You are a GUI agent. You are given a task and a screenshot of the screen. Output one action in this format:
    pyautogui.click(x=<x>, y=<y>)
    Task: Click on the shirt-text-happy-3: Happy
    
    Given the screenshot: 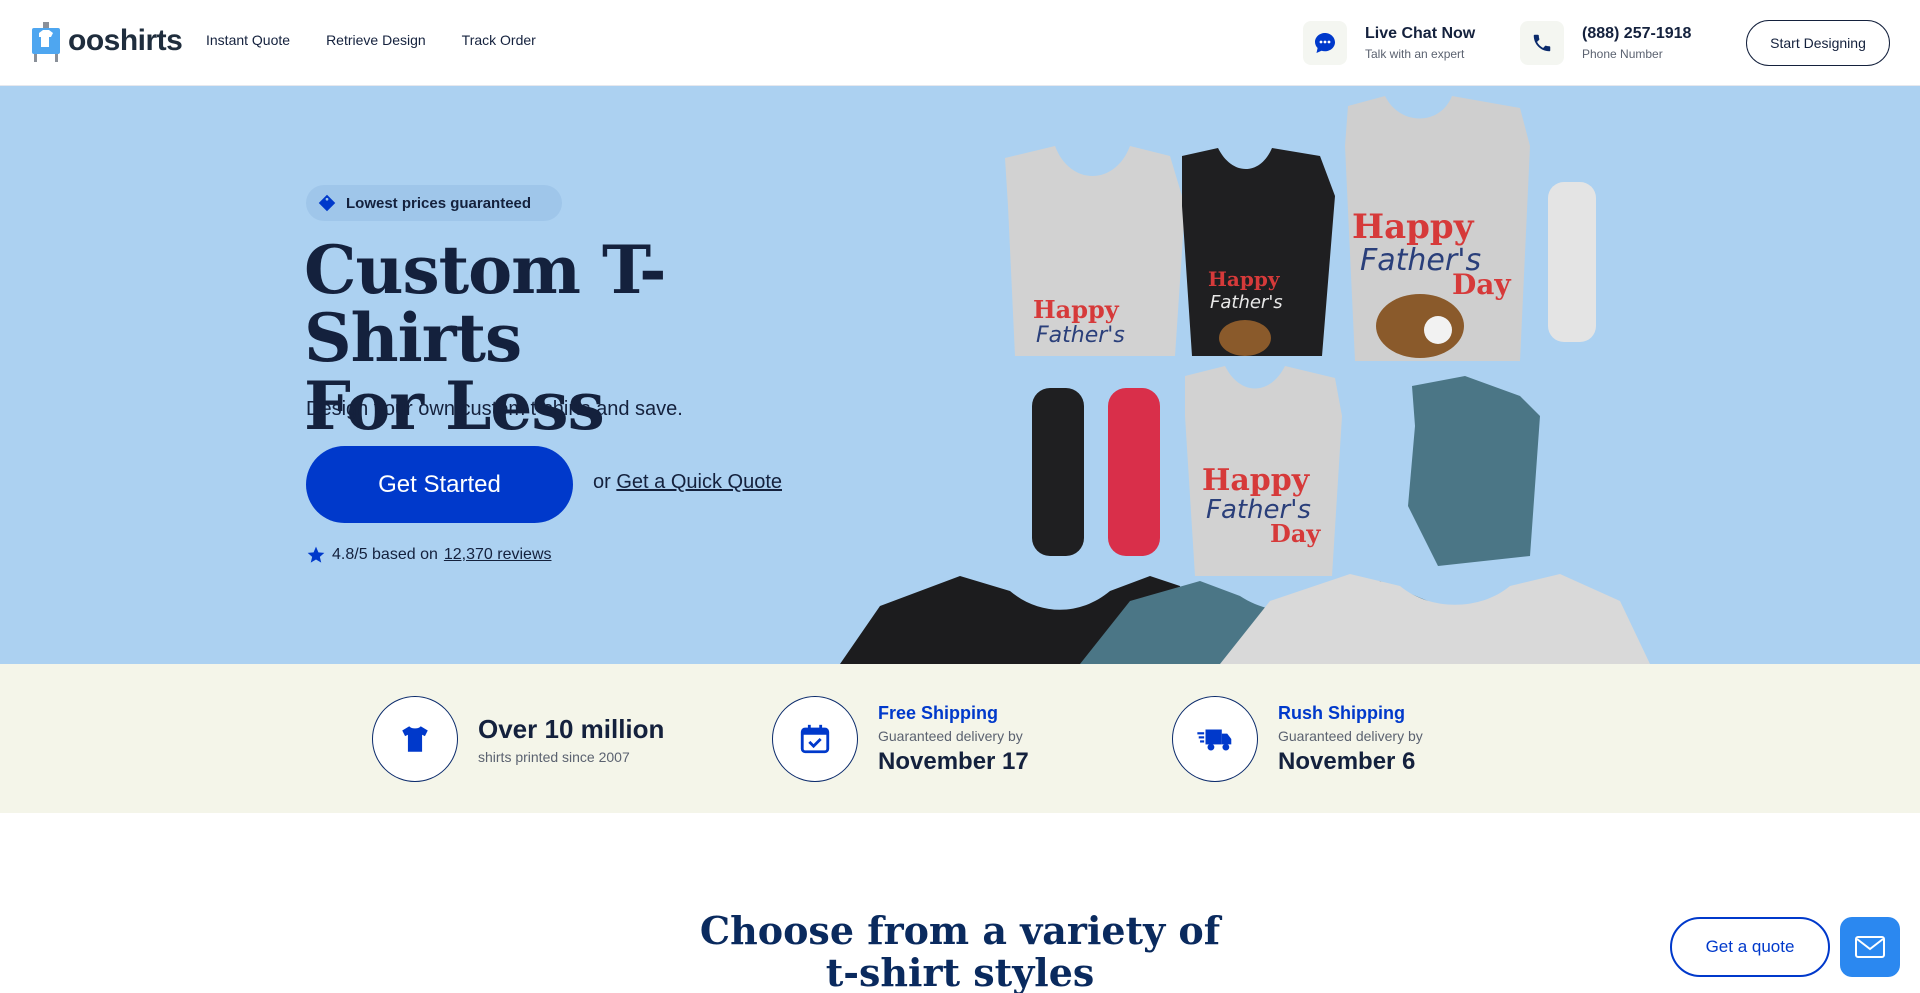 What is the action you would take?
    pyautogui.click(x=1413, y=227)
    